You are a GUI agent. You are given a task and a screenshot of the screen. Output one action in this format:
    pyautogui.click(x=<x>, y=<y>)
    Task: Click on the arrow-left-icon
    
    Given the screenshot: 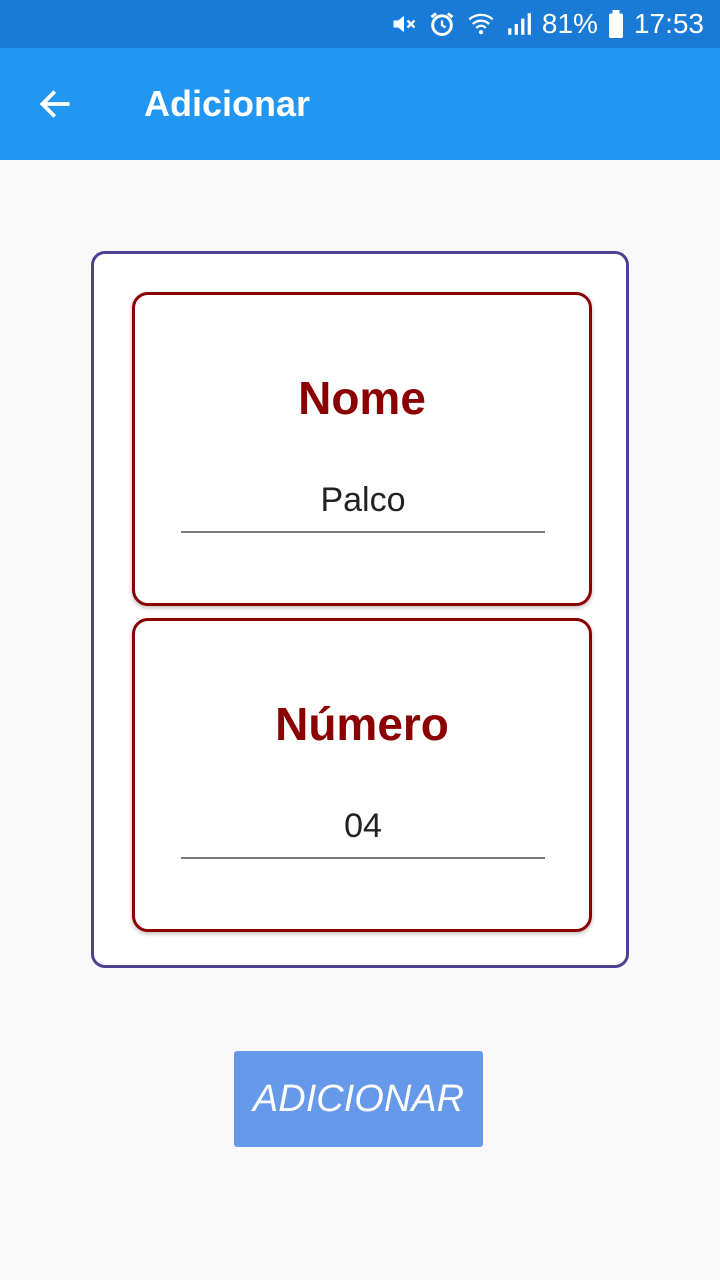 What is the action you would take?
    pyautogui.click(x=54, y=104)
    